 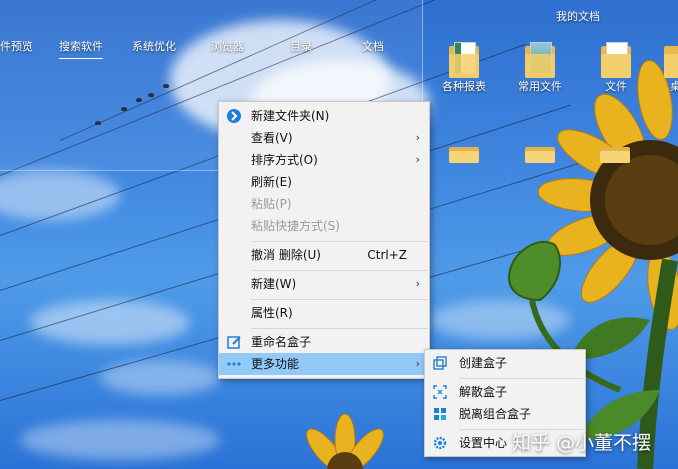 I want to click on desktop-icon-common-files: 常用文件, so click(x=540, y=68).